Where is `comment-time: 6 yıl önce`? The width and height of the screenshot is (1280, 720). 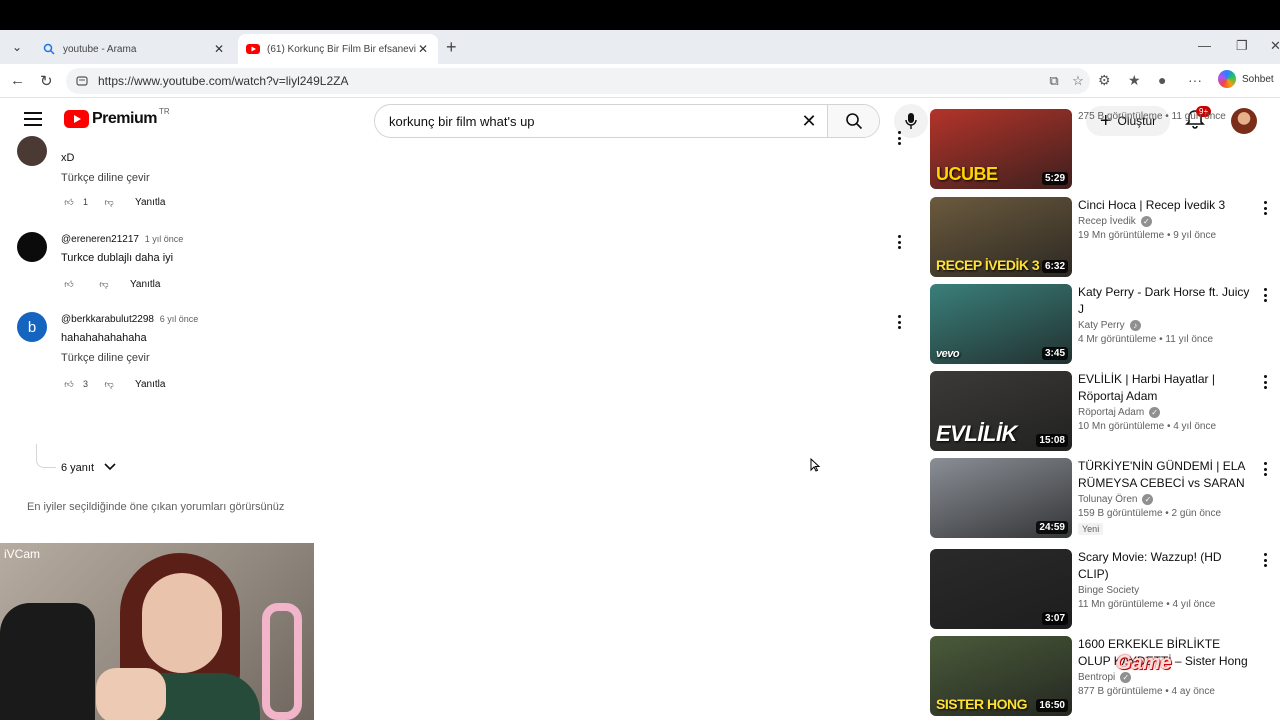 comment-time: 6 yıl önce is located at coordinates (179, 319).